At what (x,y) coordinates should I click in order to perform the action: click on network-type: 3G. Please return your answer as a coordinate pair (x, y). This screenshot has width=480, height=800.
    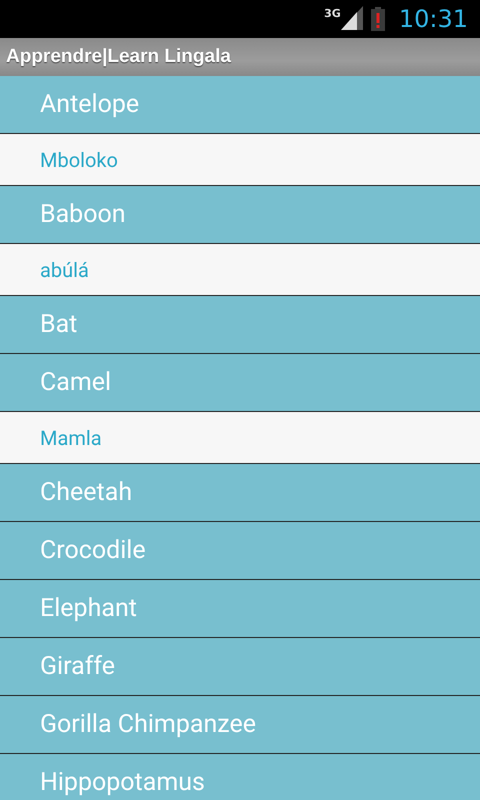
    Looking at the image, I should click on (332, 13).